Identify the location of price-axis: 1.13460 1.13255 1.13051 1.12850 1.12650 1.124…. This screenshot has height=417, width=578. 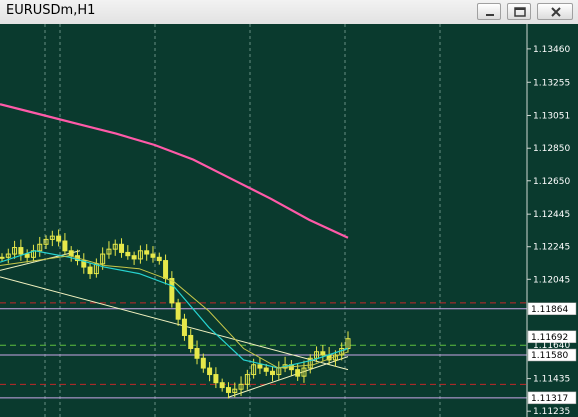
(552, 220).